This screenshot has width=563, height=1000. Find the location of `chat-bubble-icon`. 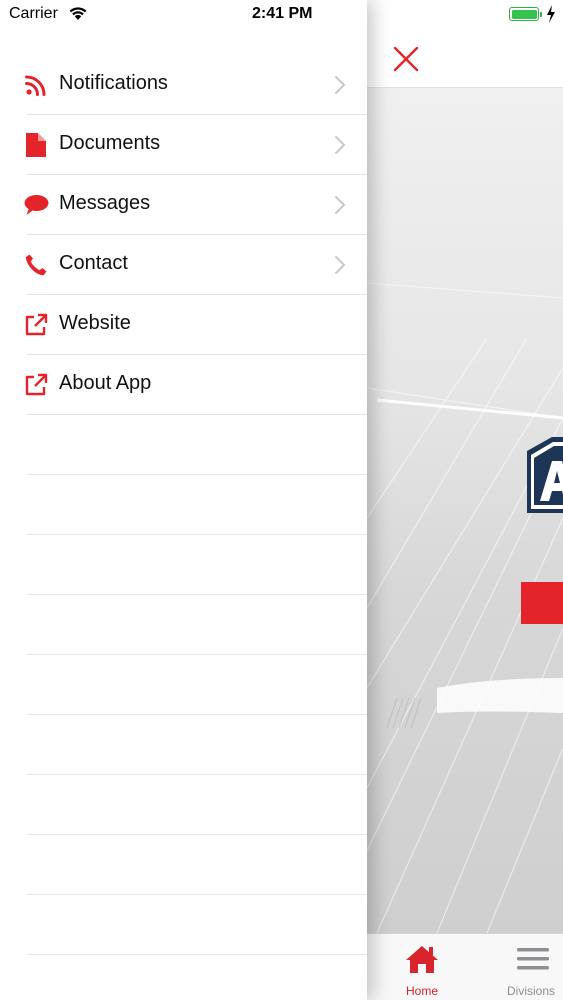

chat-bubble-icon is located at coordinates (36, 205).